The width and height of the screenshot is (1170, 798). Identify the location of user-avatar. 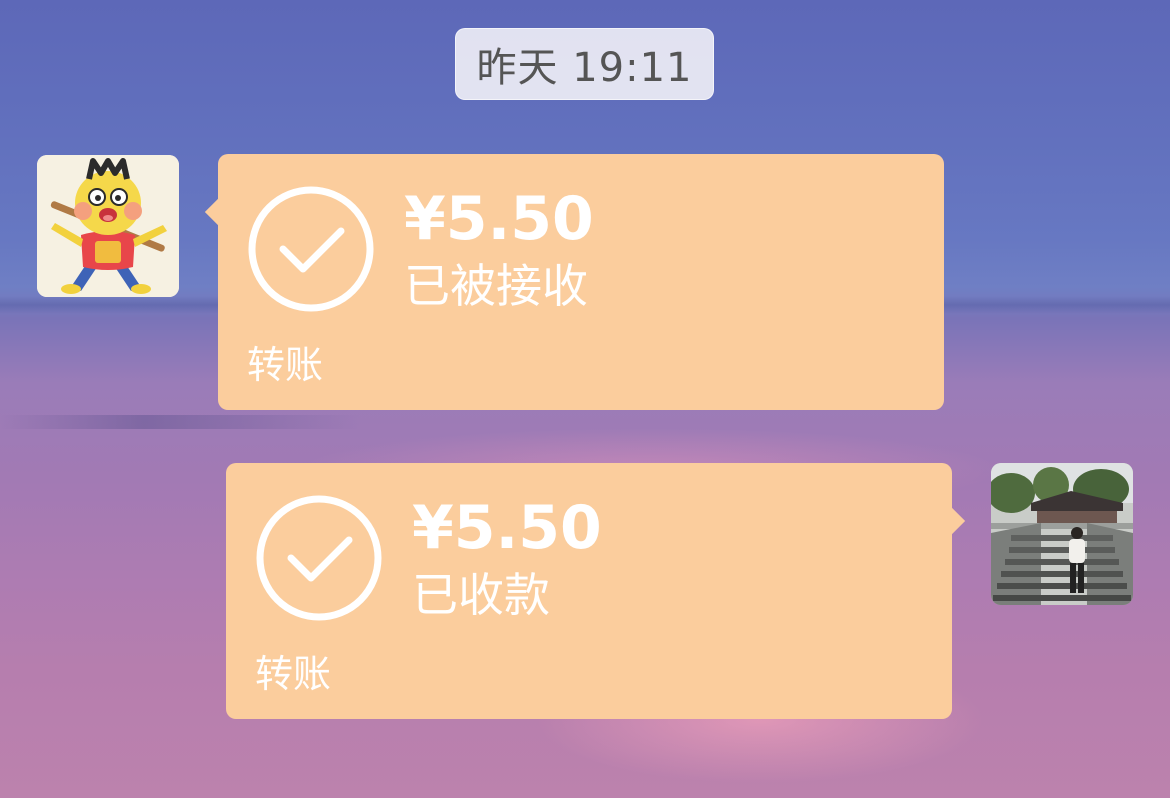
(1062, 534).